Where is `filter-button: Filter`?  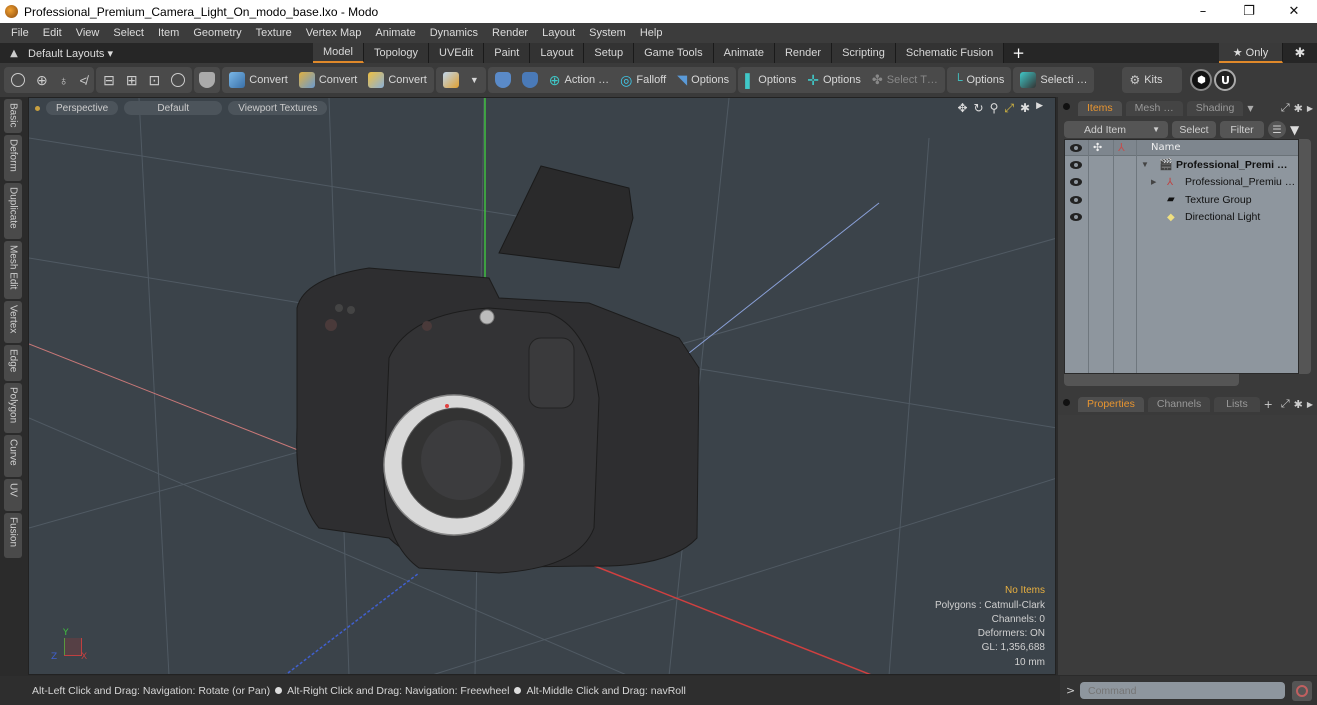 filter-button: Filter is located at coordinates (1242, 129).